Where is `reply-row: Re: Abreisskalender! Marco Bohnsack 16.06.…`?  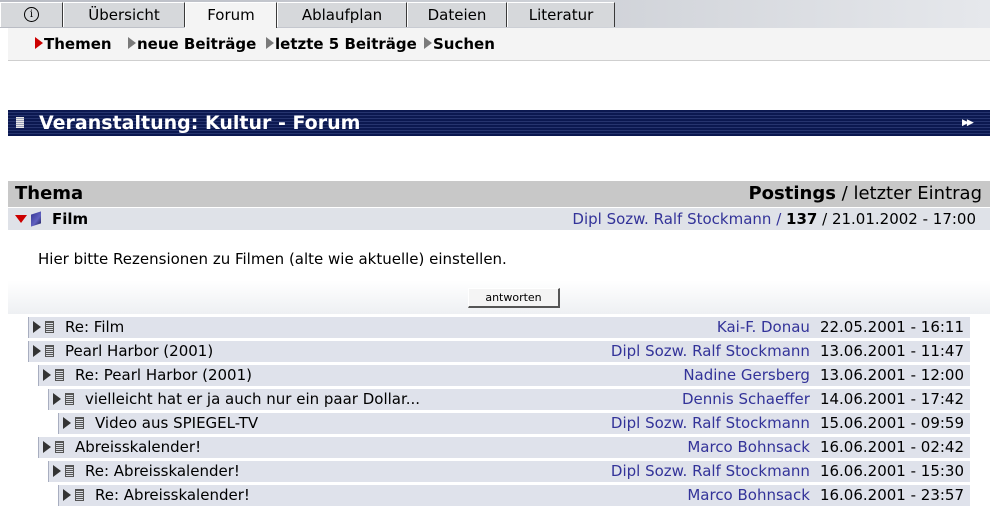 reply-row: Re: Abreisskalender! Marco Bohnsack 16.06.… is located at coordinates (514, 495).